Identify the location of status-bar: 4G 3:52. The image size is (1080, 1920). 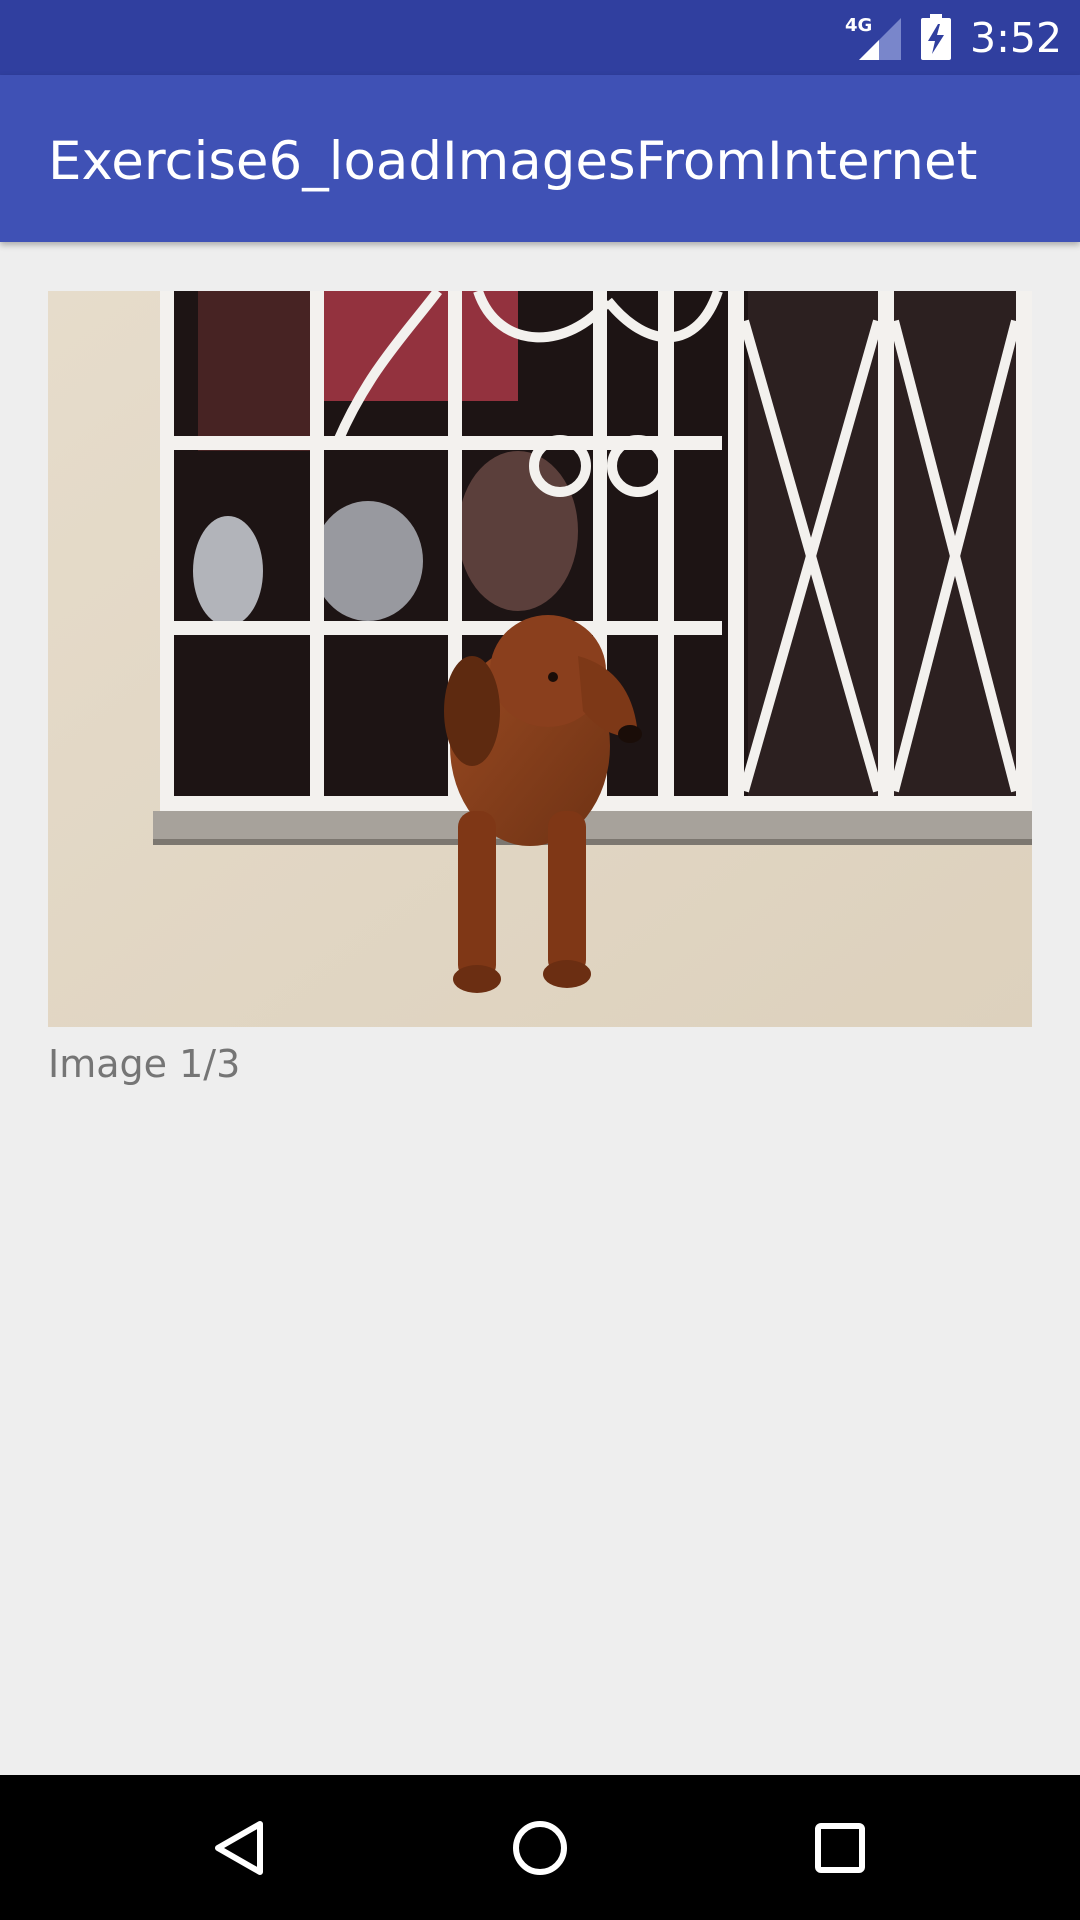
(540, 37).